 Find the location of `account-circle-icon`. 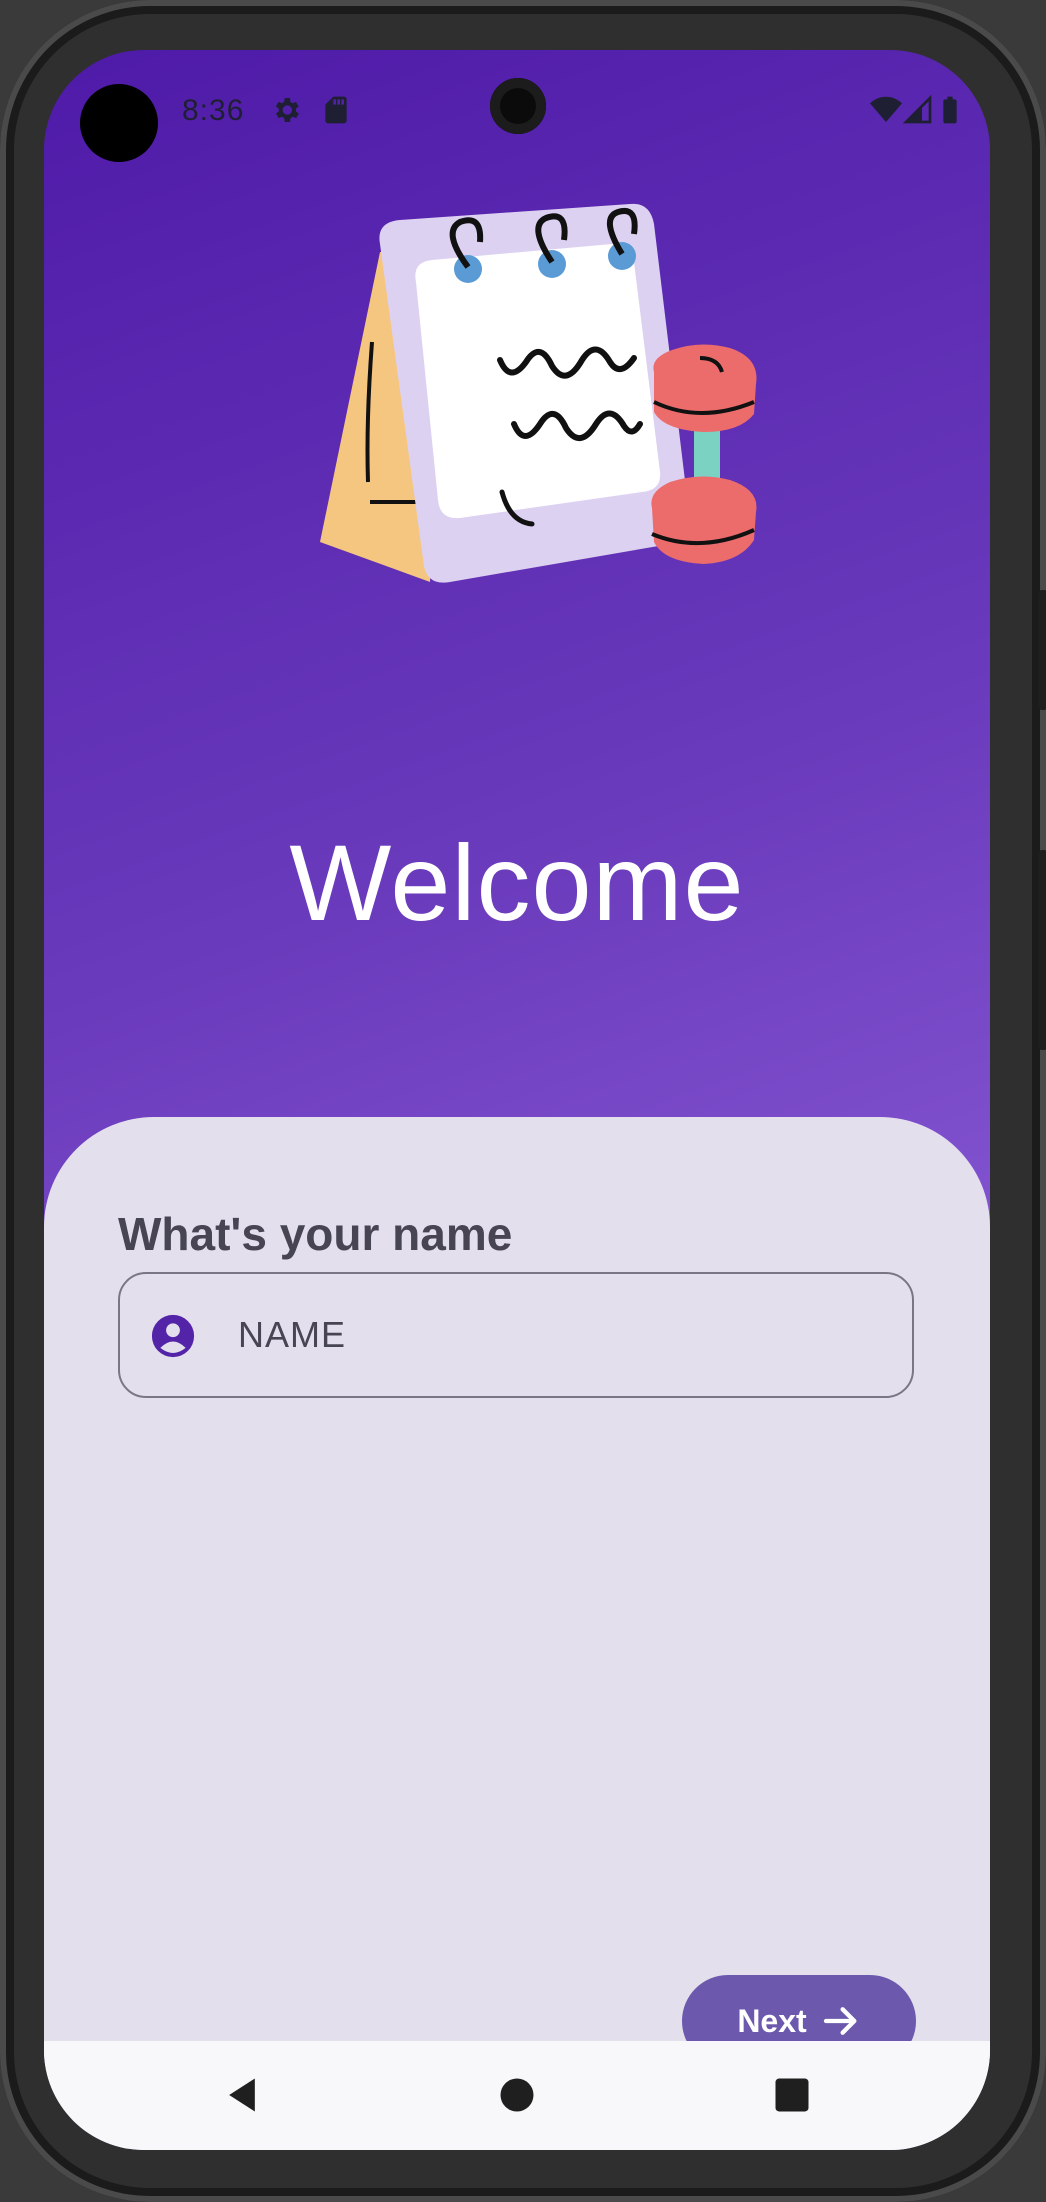

account-circle-icon is located at coordinates (173, 1336).